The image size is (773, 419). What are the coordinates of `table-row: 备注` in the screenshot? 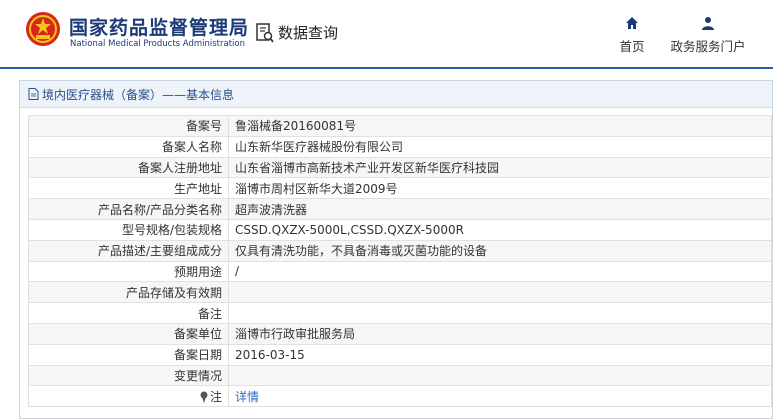 It's located at (400, 313).